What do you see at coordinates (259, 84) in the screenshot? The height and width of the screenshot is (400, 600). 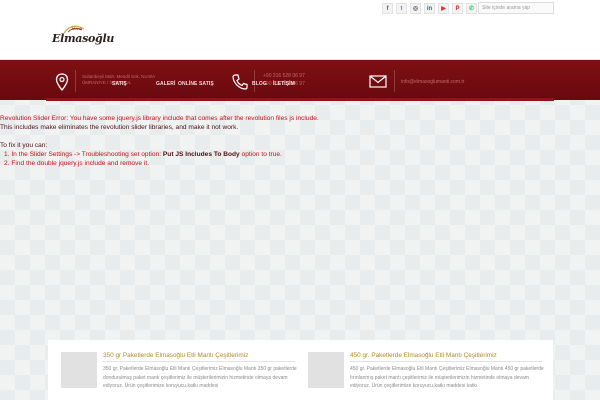 I see `nav-item-blog: BLOG` at bounding box center [259, 84].